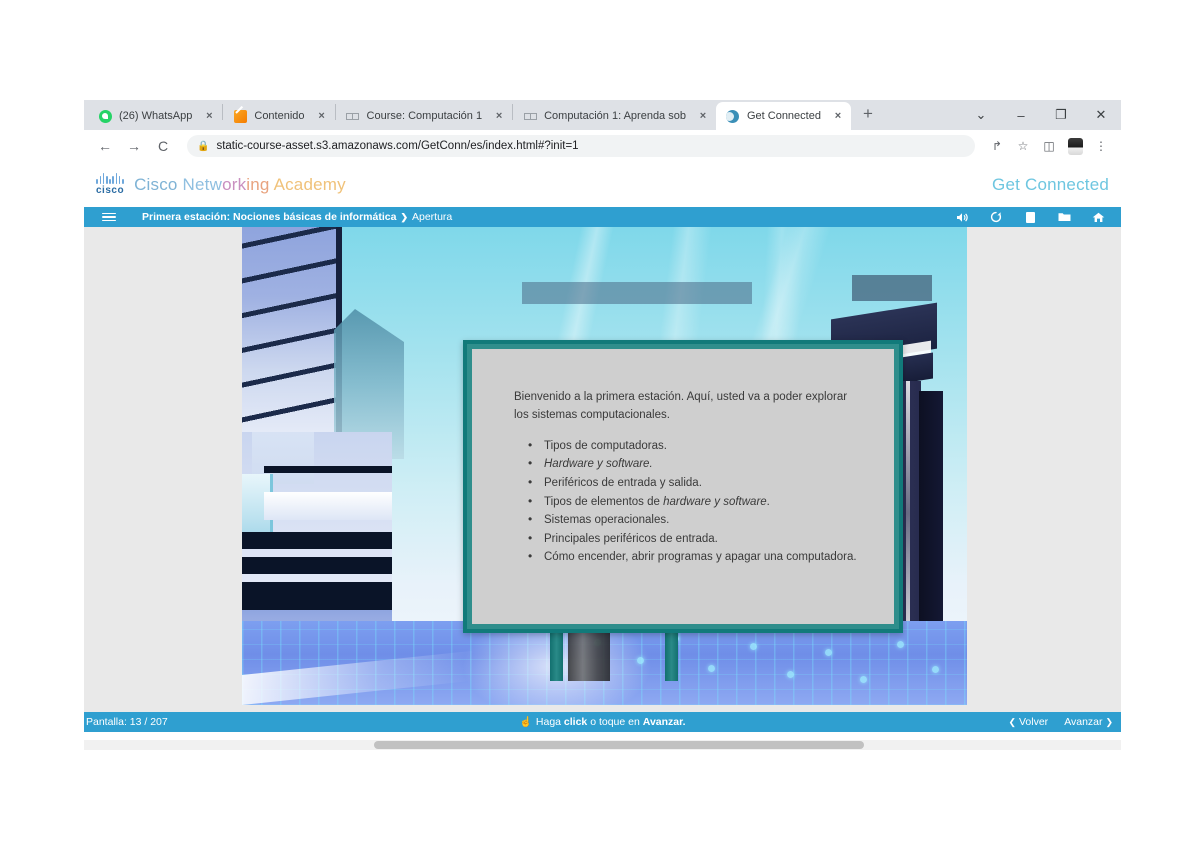  I want to click on monitor-highlight, so click(328, 506).